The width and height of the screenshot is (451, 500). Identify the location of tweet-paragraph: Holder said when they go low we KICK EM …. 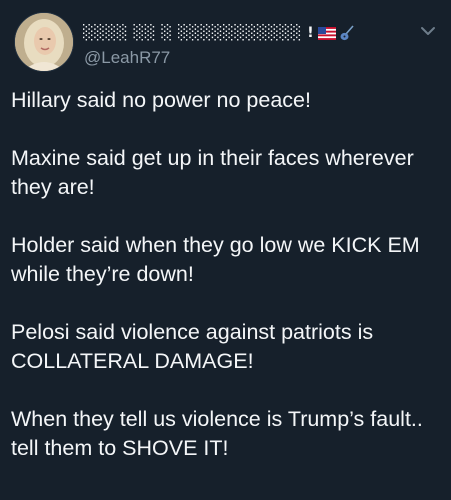
(215, 259).